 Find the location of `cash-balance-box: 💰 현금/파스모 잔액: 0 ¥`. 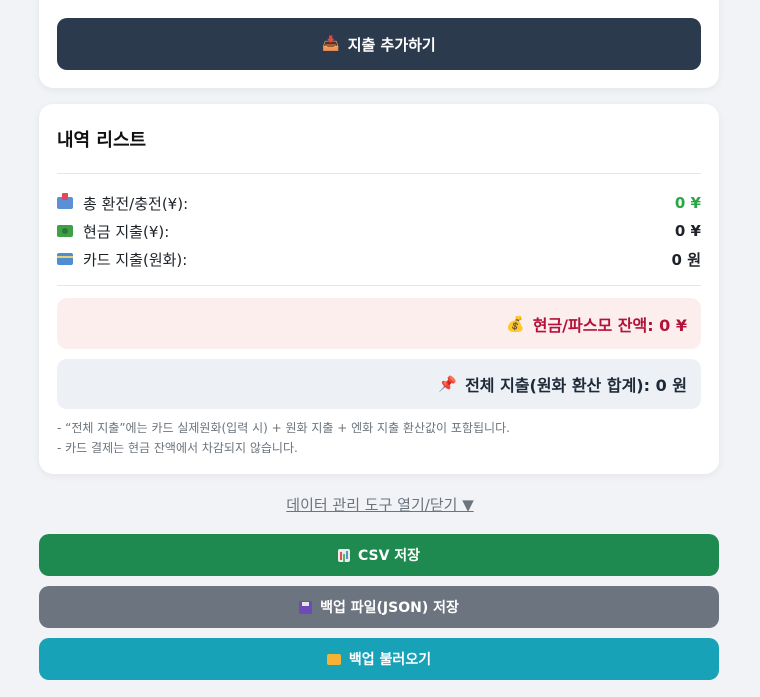

cash-balance-box: 💰 현금/파스모 잔액: 0 ¥ is located at coordinates (379, 323).